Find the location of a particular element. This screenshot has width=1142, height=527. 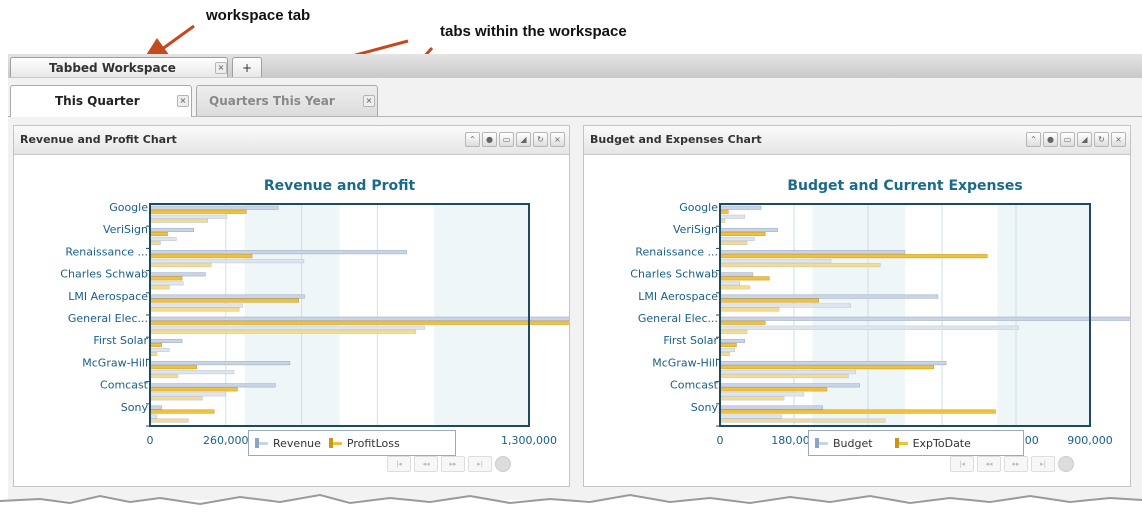

legend-item-exptodate: ExpToDate is located at coordinates (932, 443).